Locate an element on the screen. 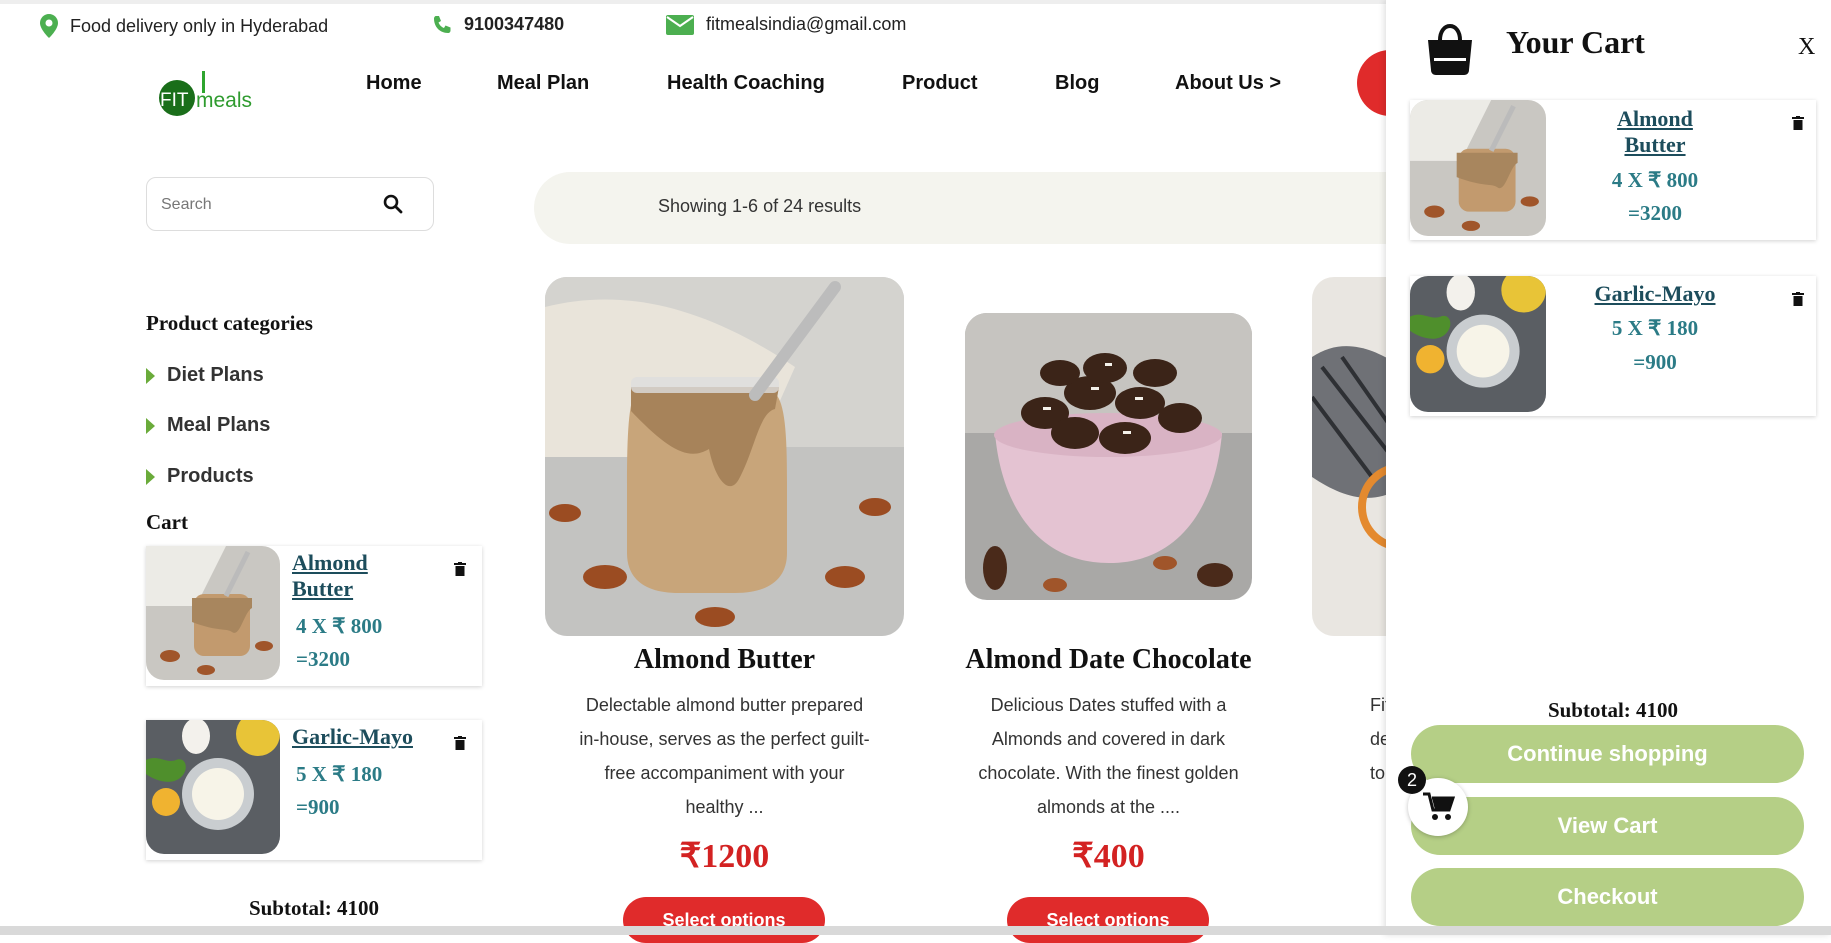 This screenshot has height=943, width=1831. phone-number: 9100347480 is located at coordinates (514, 24).